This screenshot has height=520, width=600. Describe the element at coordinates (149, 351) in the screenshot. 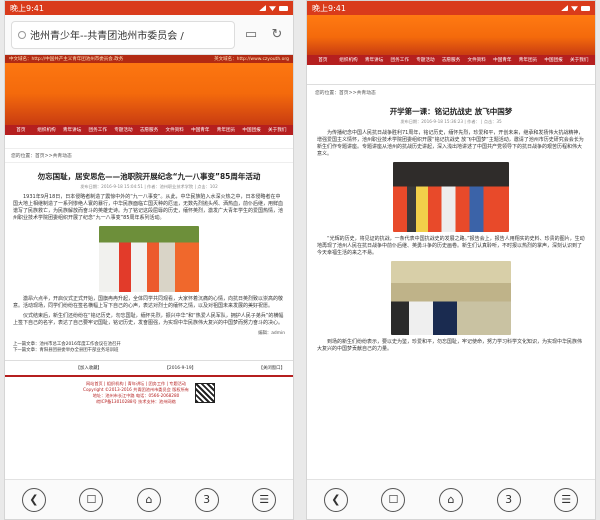

I see `next-article-link: 下一篇文章：青阳县团县委举办全县团干部业务培训班` at that location.